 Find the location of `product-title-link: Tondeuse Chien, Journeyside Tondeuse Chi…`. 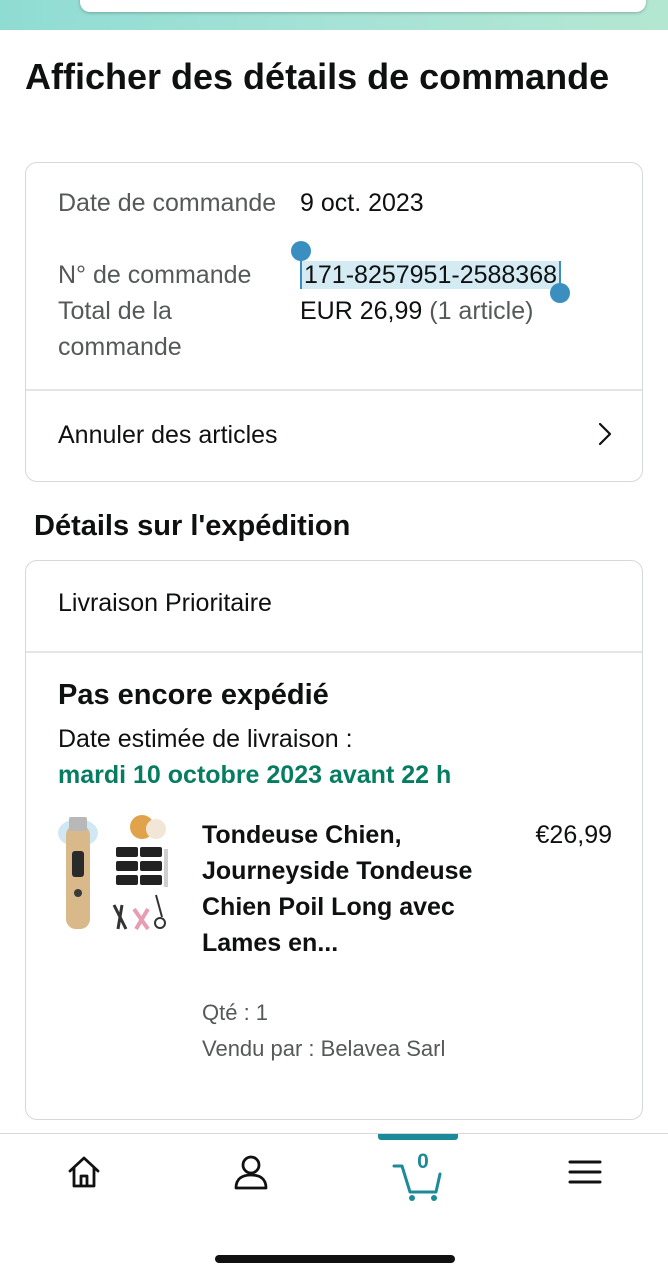

product-title-link: Tondeuse Chien, Journeyside Tondeuse Chi… is located at coordinates (347, 889).